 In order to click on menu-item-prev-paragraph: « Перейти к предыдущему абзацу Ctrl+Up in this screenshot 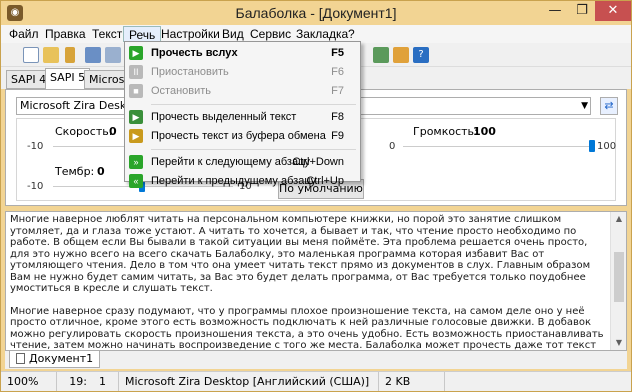, I will do `click(242, 181)`.